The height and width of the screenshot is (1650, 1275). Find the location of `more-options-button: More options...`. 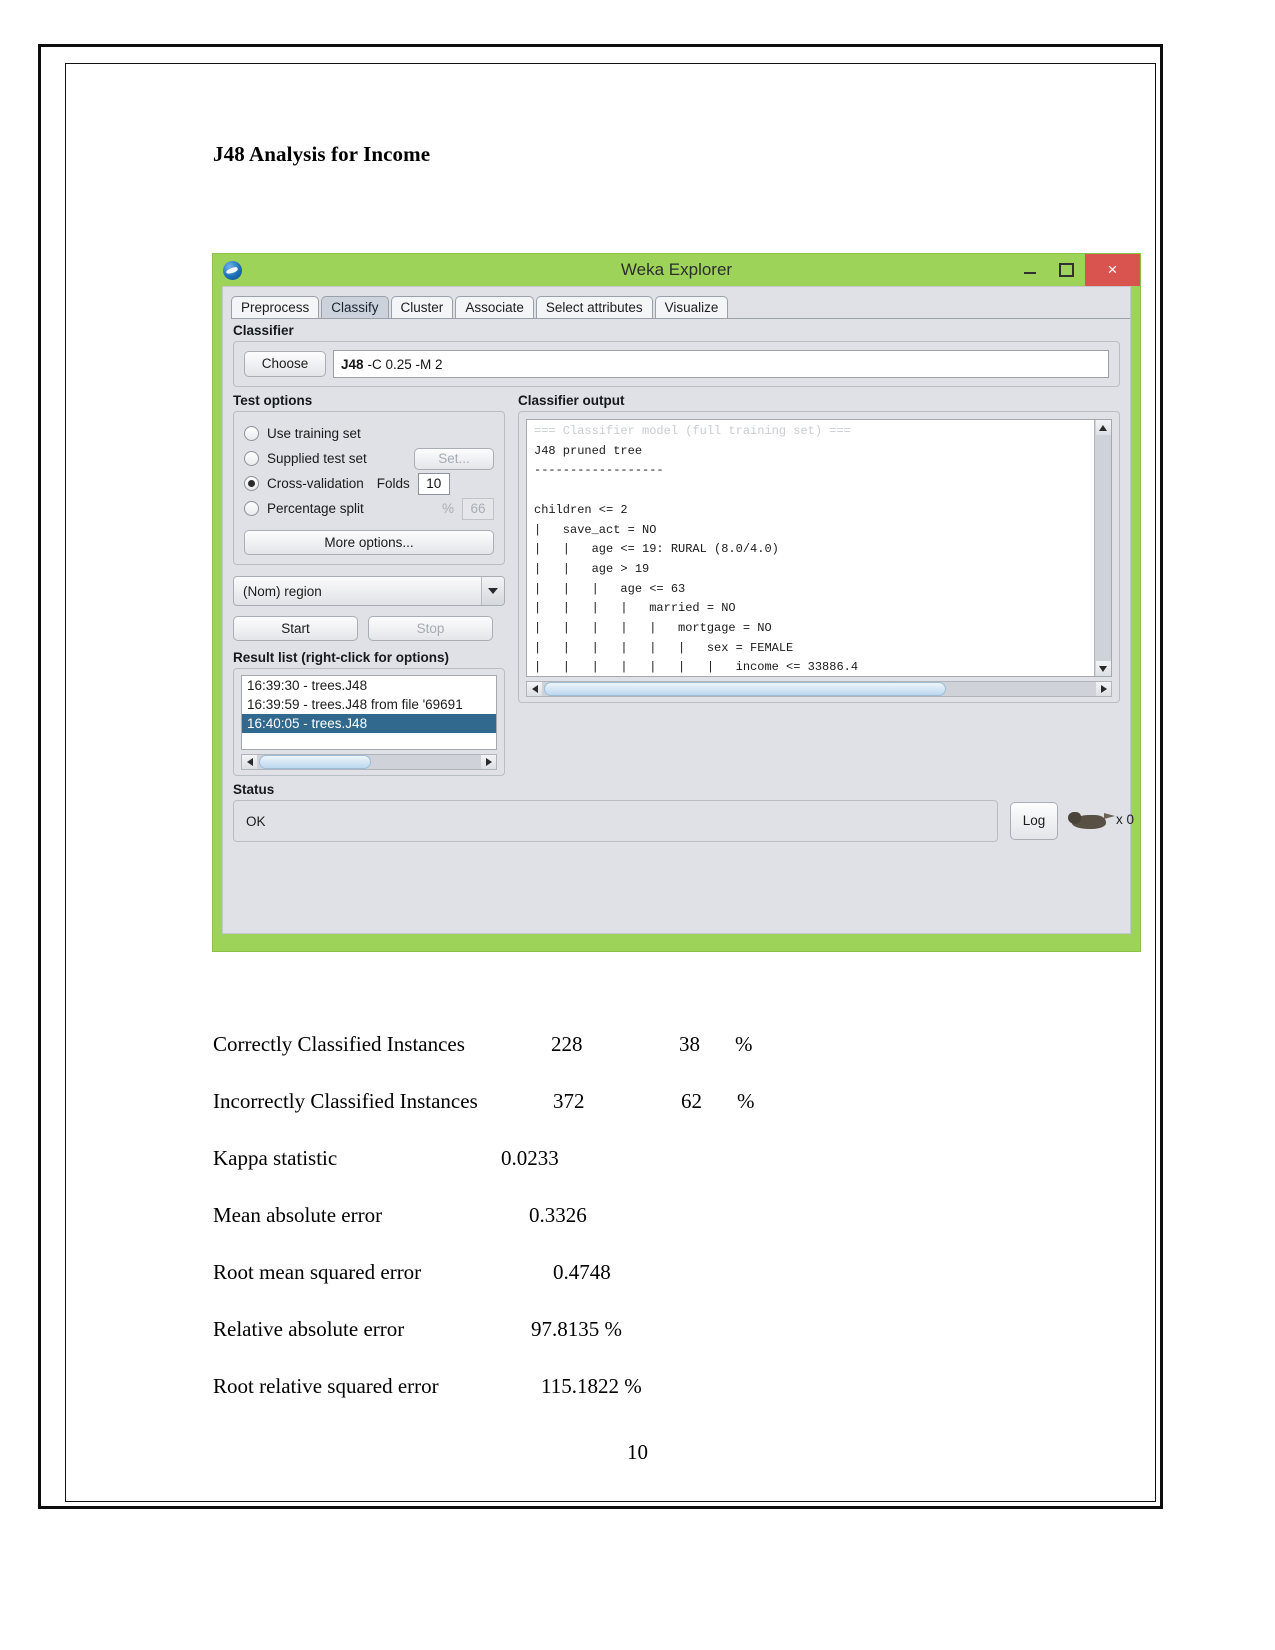

more-options-button: More options... is located at coordinates (369, 542).